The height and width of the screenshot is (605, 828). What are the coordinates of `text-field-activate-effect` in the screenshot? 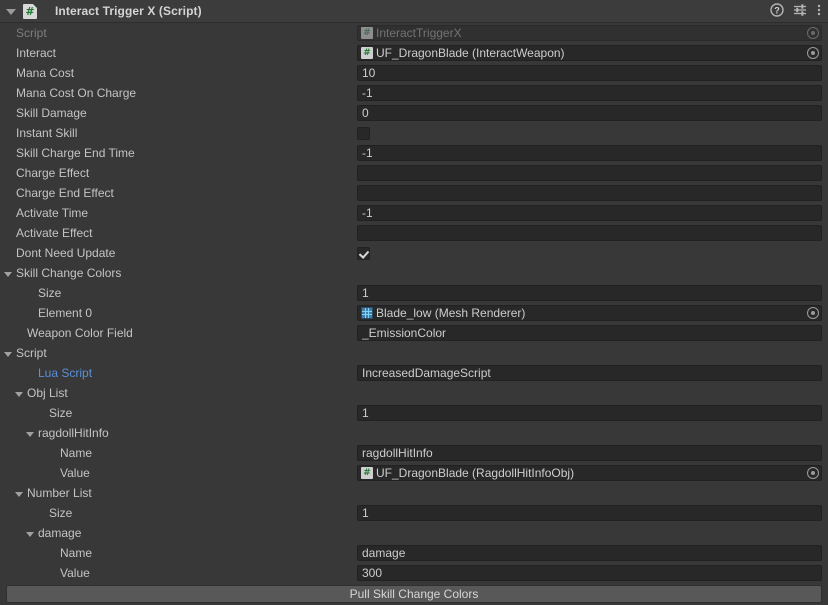 It's located at (589, 233).